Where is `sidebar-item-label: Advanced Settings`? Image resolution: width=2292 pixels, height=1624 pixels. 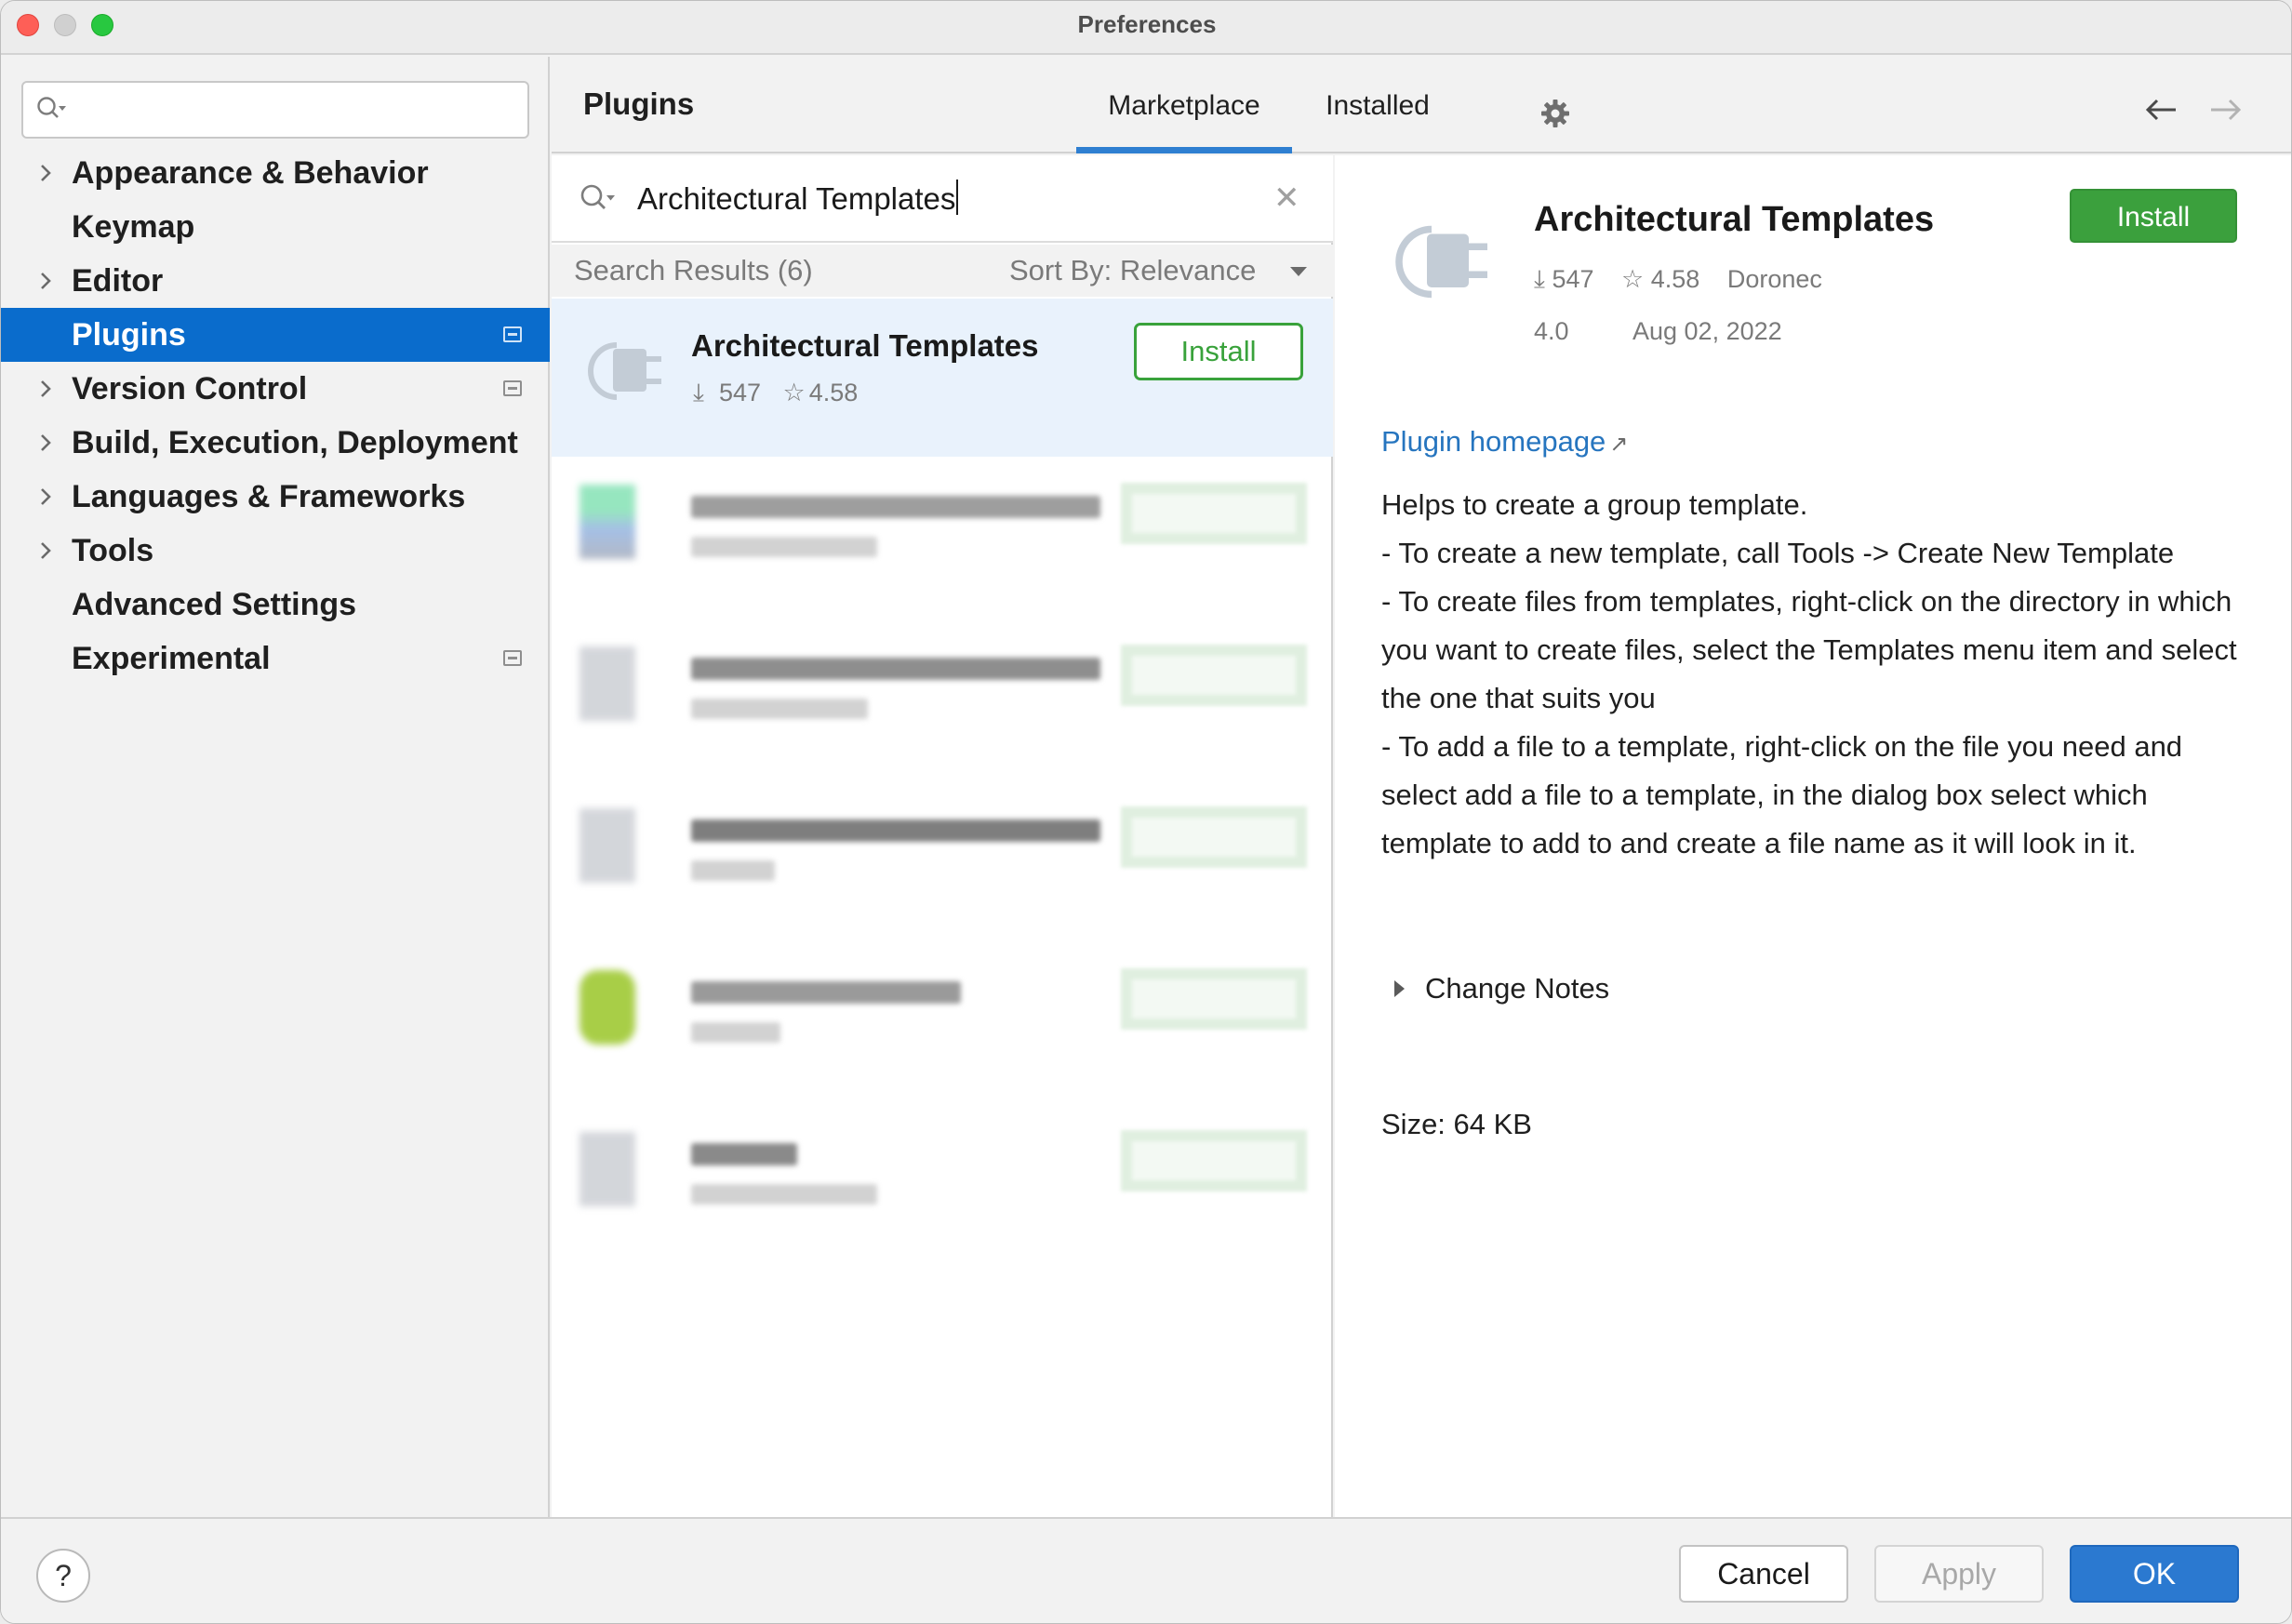
sidebar-item-label: Advanced Settings is located at coordinates (214, 604).